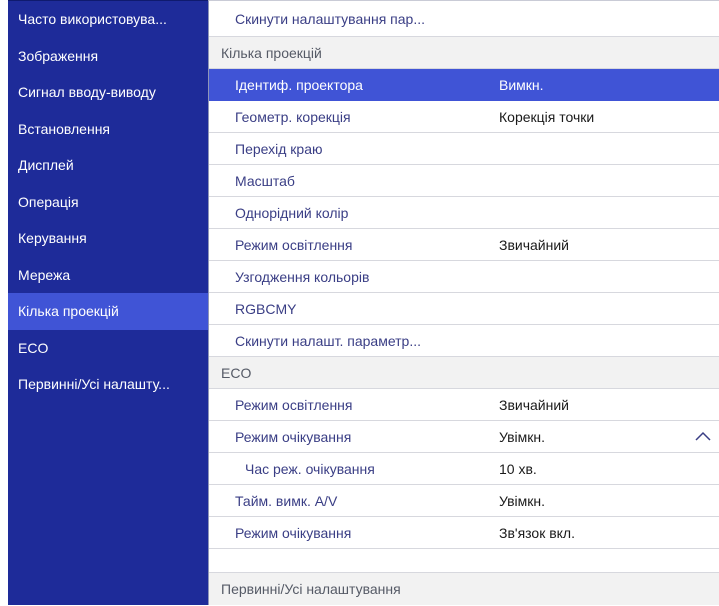 This screenshot has width=719, height=606. What do you see at coordinates (464, 533) in the screenshot?
I see `menu-item-standby-mode-communication: Режим очікування Зв'язок вкл.` at bounding box center [464, 533].